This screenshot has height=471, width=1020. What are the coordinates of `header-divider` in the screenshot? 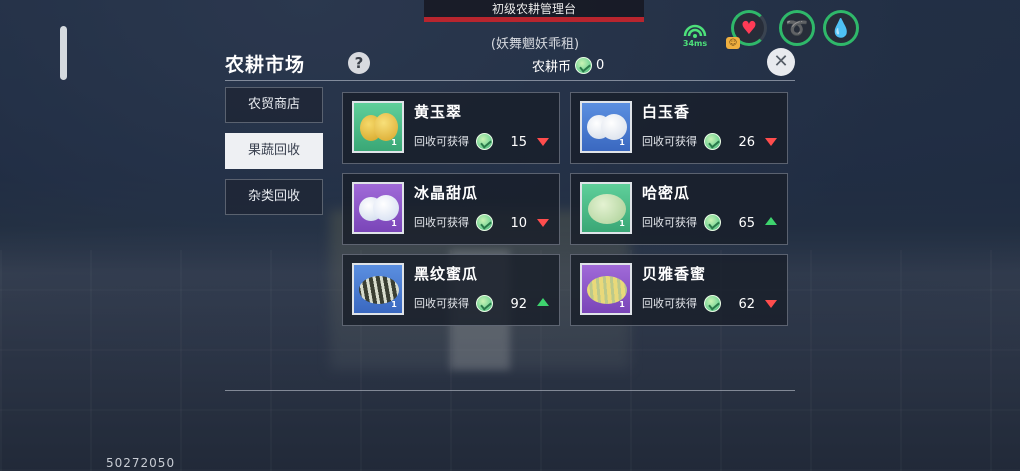 It's located at (510, 80).